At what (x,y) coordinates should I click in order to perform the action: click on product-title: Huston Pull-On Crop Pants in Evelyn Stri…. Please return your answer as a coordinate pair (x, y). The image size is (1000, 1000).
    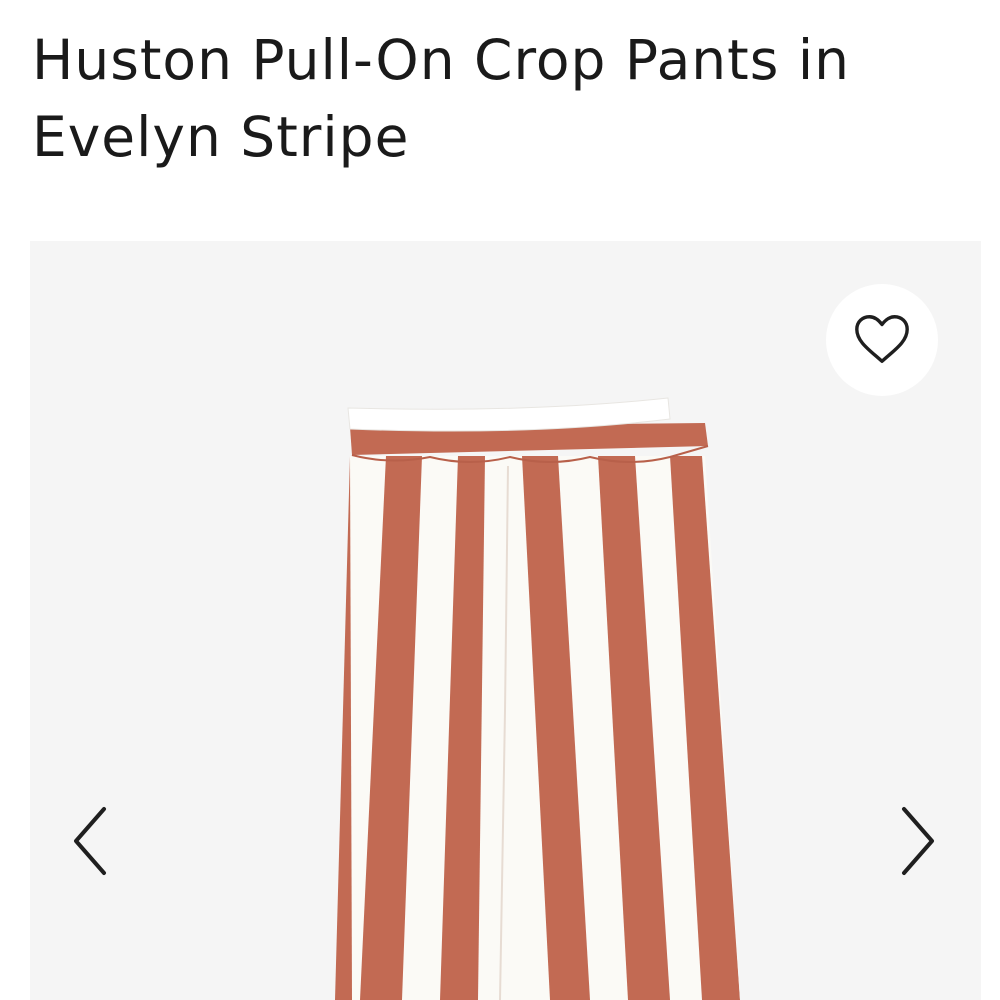
    Looking at the image, I should click on (441, 98).